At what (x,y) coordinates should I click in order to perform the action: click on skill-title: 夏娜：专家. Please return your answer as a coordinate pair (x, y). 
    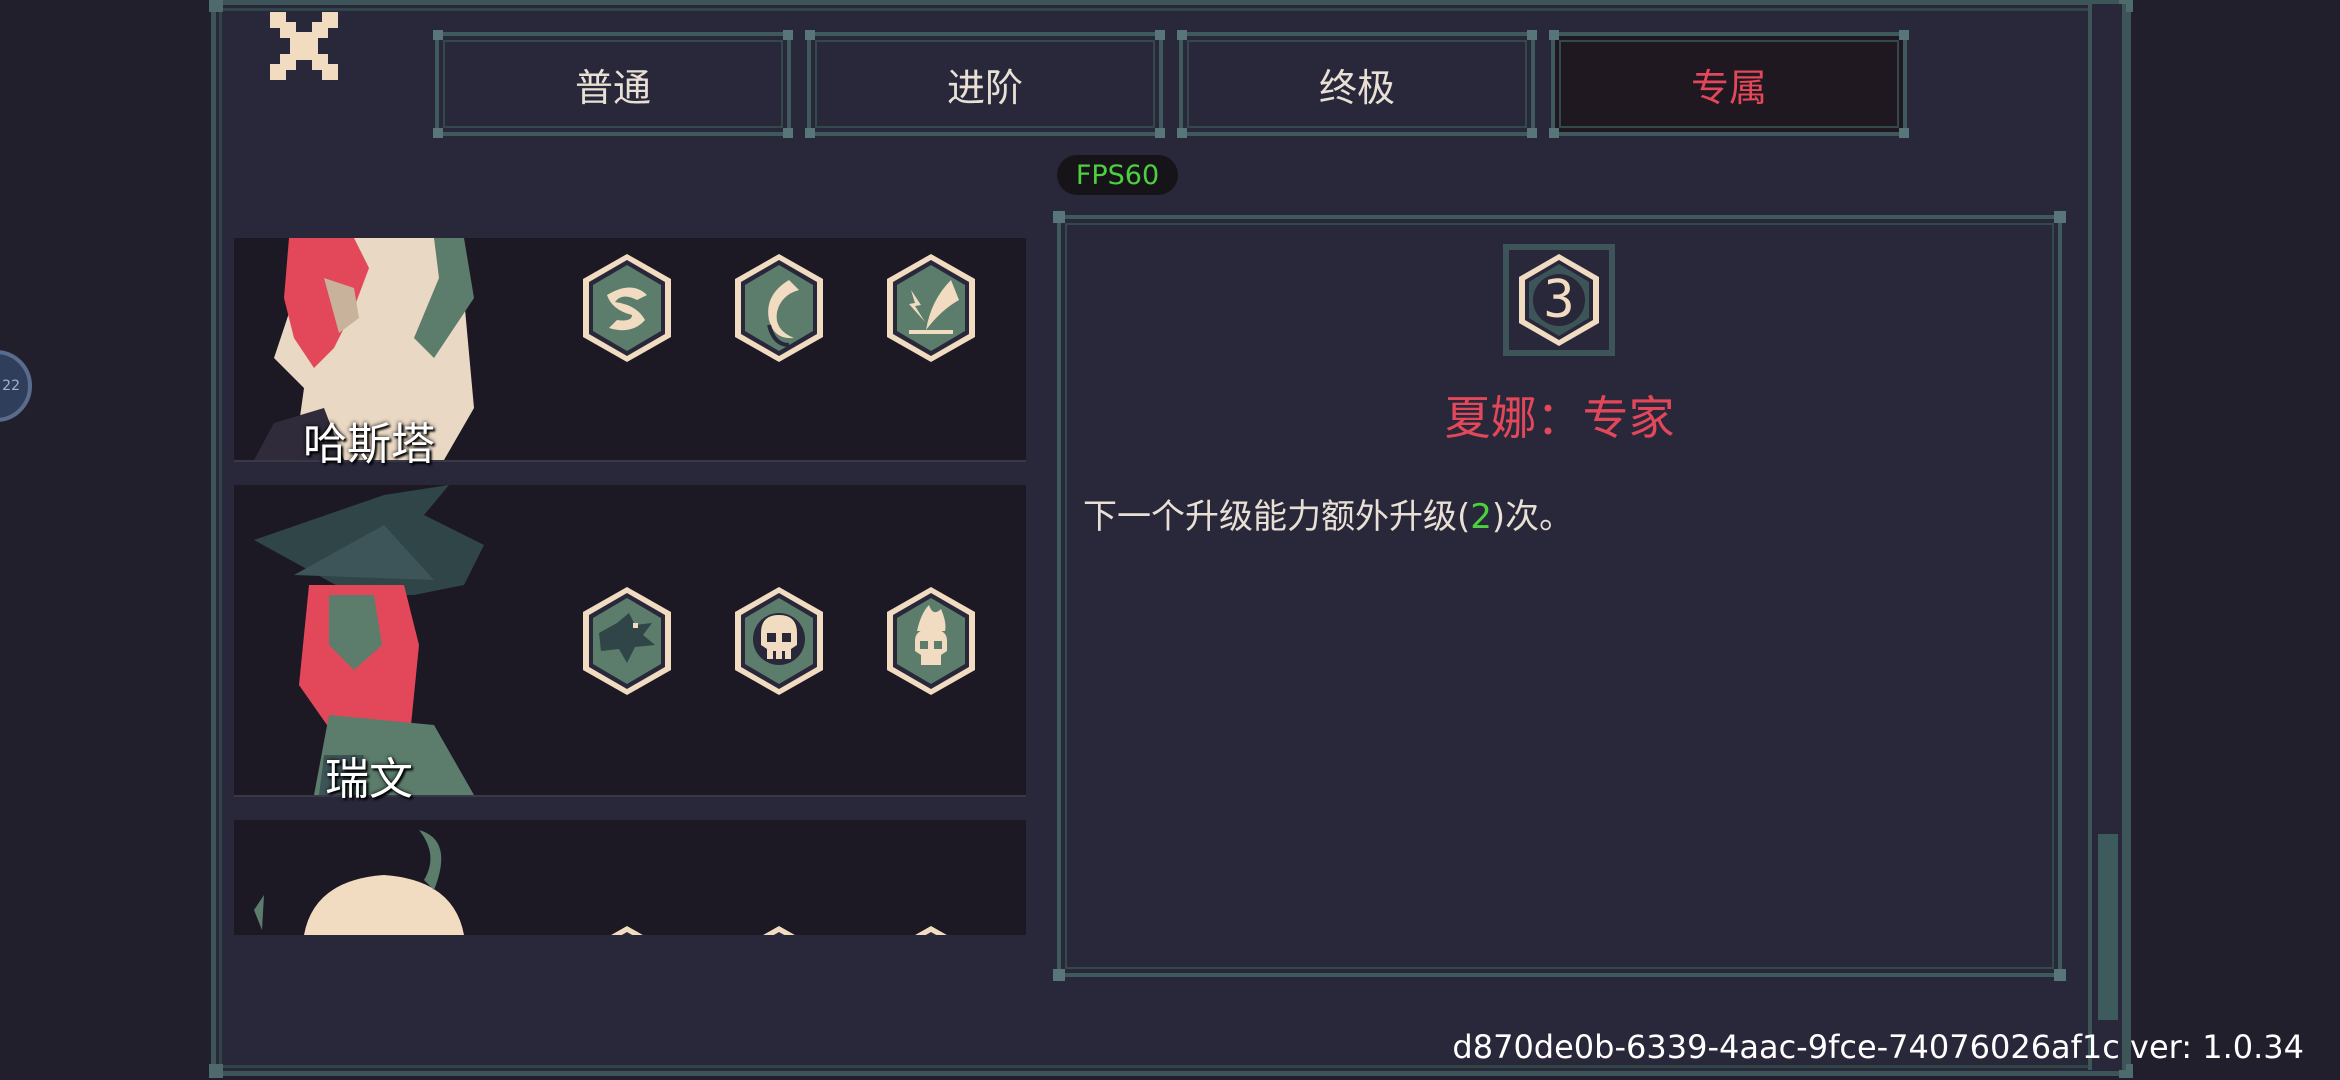
    Looking at the image, I should click on (1559, 418).